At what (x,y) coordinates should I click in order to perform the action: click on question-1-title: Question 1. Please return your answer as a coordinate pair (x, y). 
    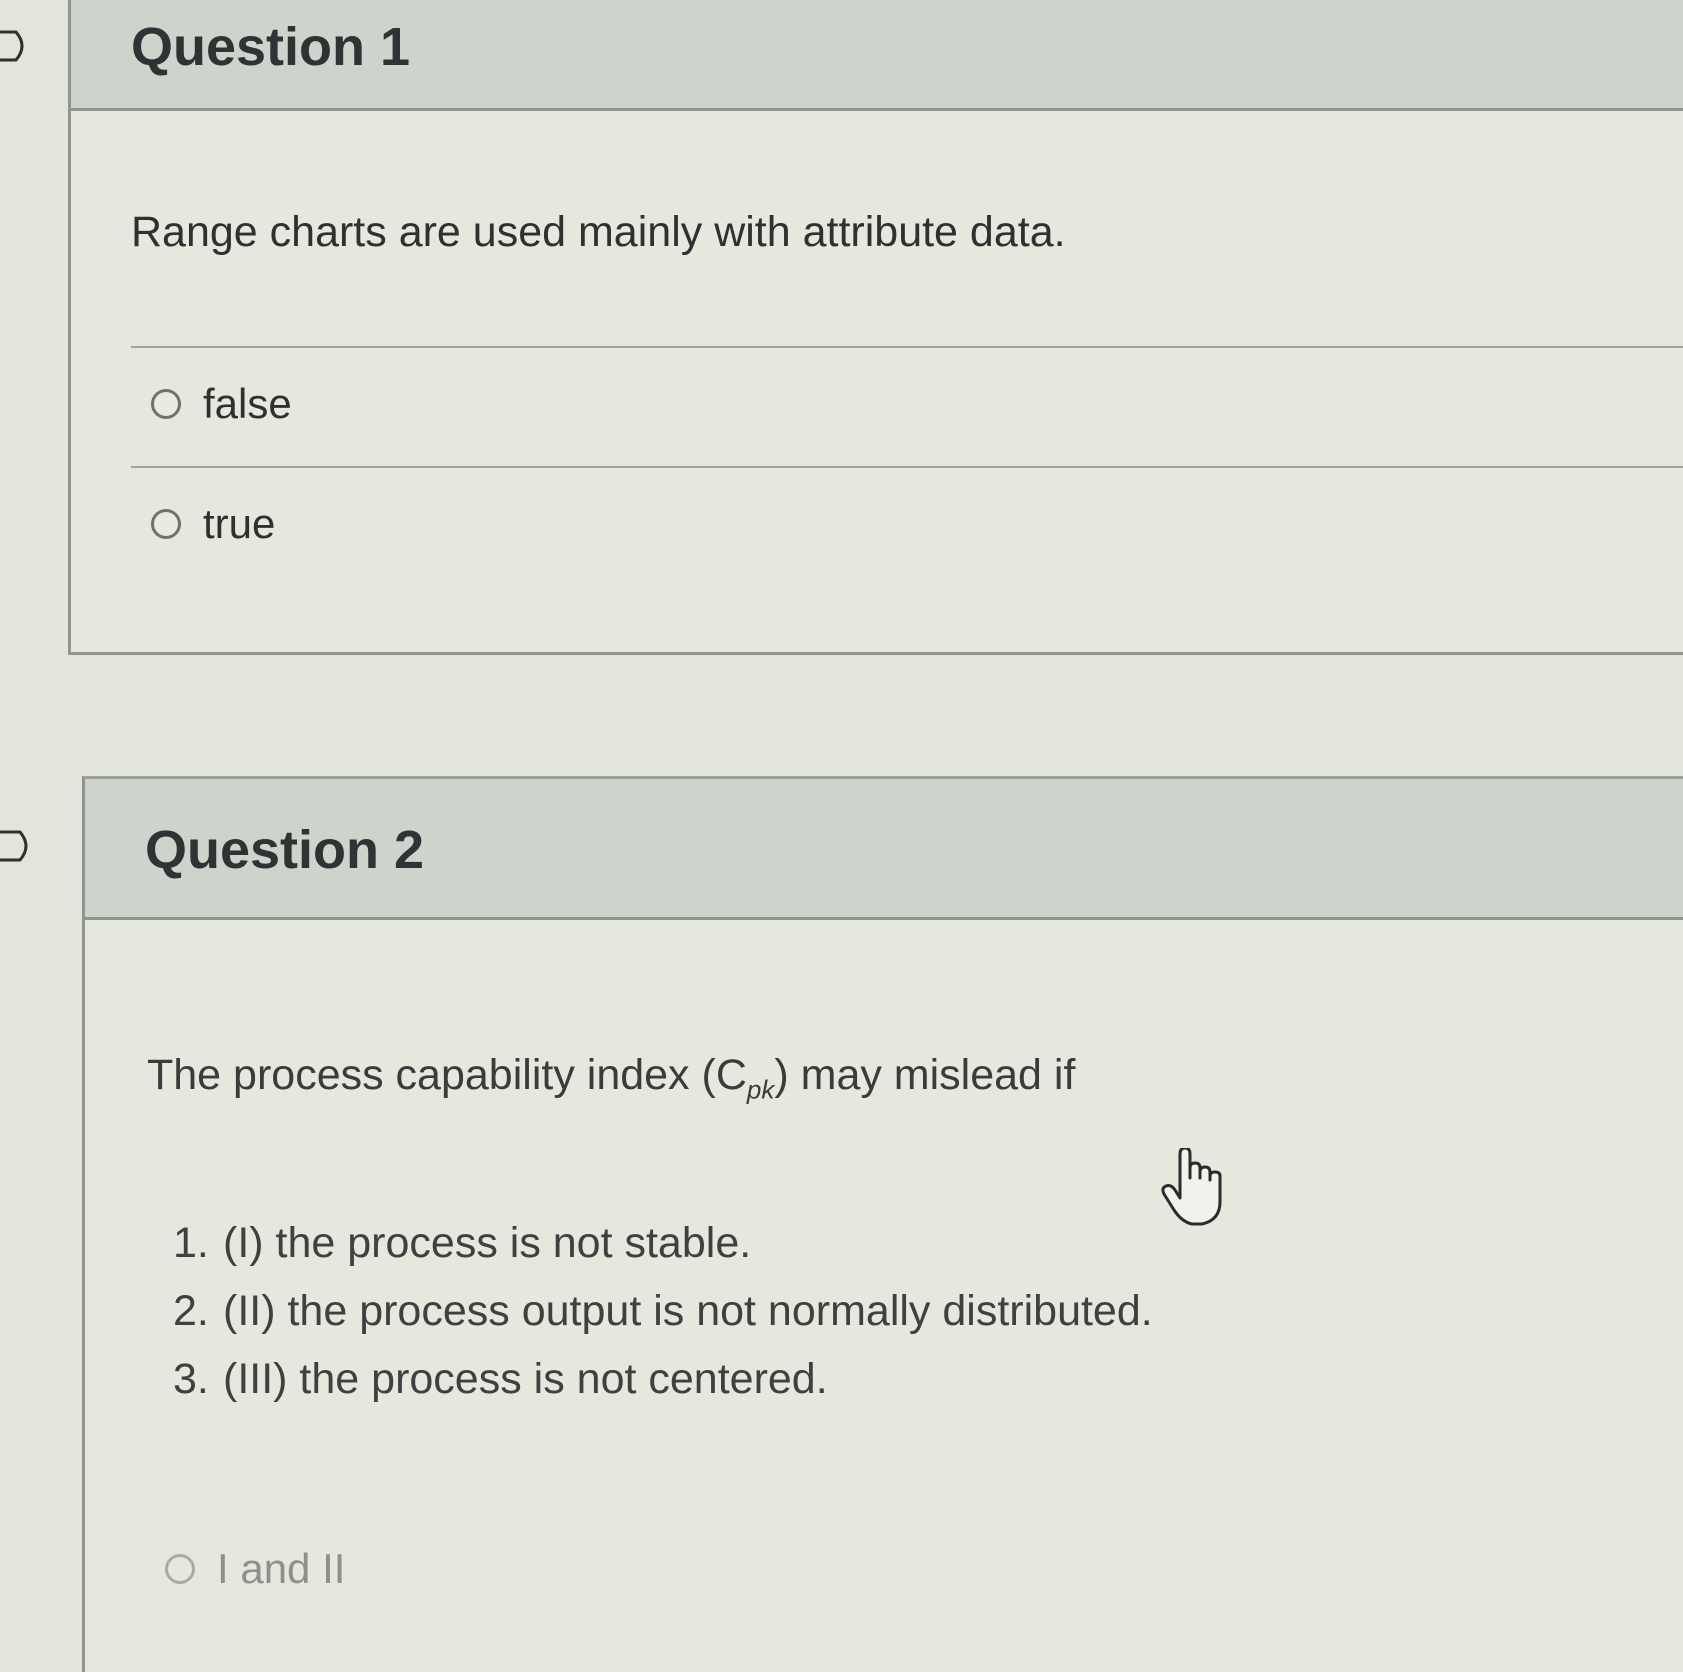
    Looking at the image, I should click on (271, 47).